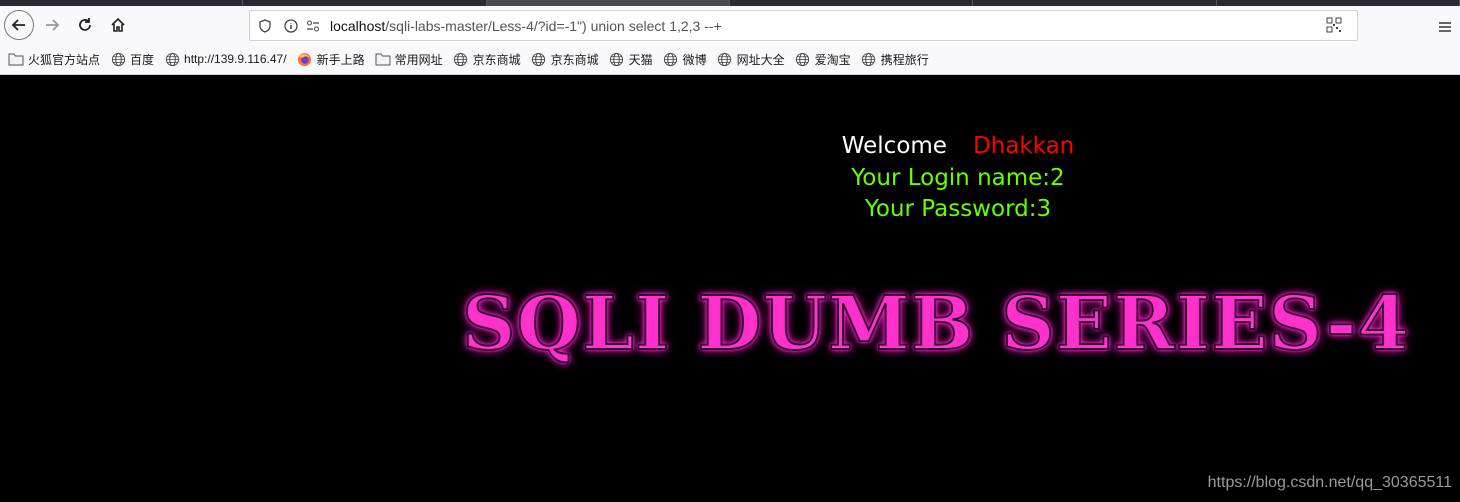 This screenshot has width=1460, height=502. What do you see at coordinates (1329, 482) in the screenshot?
I see `watermark: https://blog.csdn.net/qq_30365511` at bounding box center [1329, 482].